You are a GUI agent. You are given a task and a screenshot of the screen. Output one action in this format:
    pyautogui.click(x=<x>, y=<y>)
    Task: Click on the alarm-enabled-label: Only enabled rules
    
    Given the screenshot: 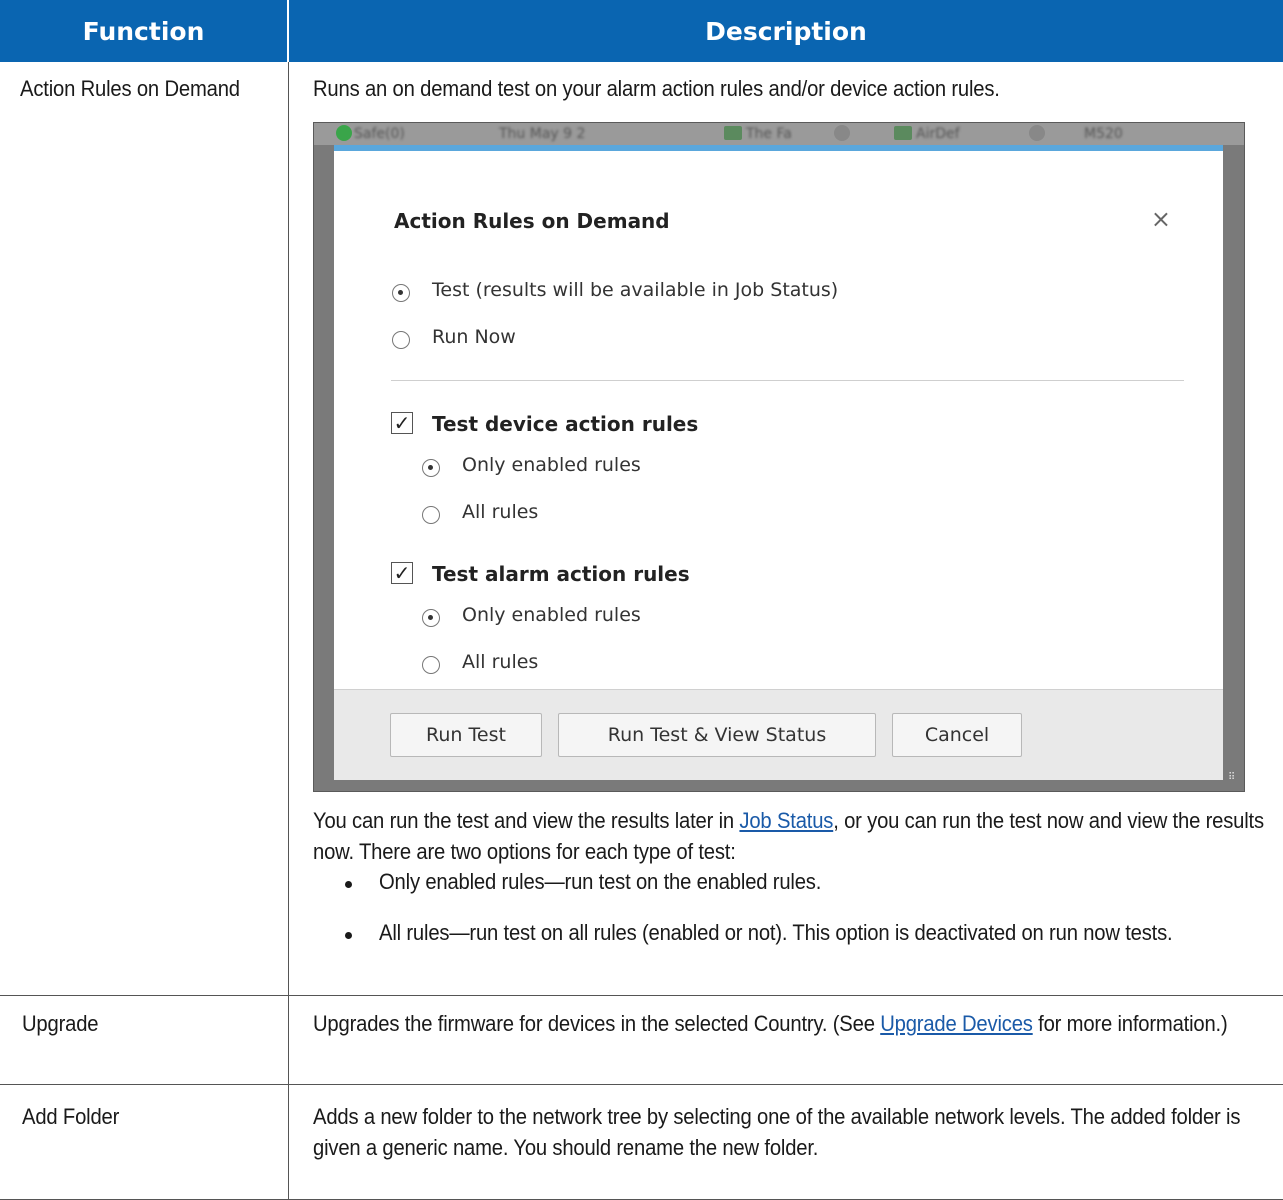 What is the action you would take?
    pyautogui.click(x=551, y=615)
    